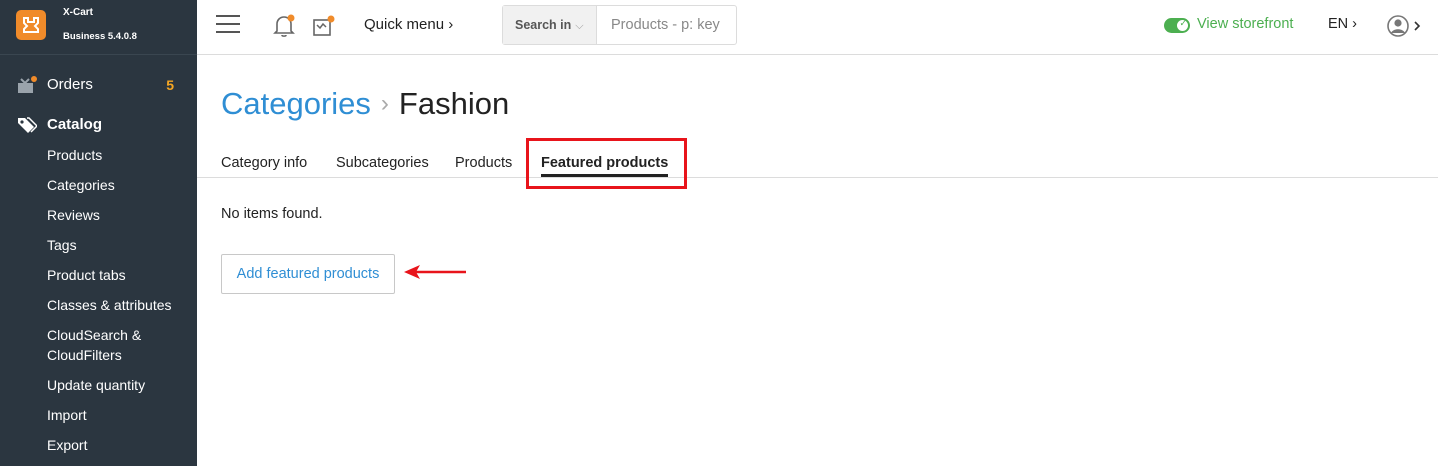  I want to click on annotation-highlight-box, so click(606, 163).